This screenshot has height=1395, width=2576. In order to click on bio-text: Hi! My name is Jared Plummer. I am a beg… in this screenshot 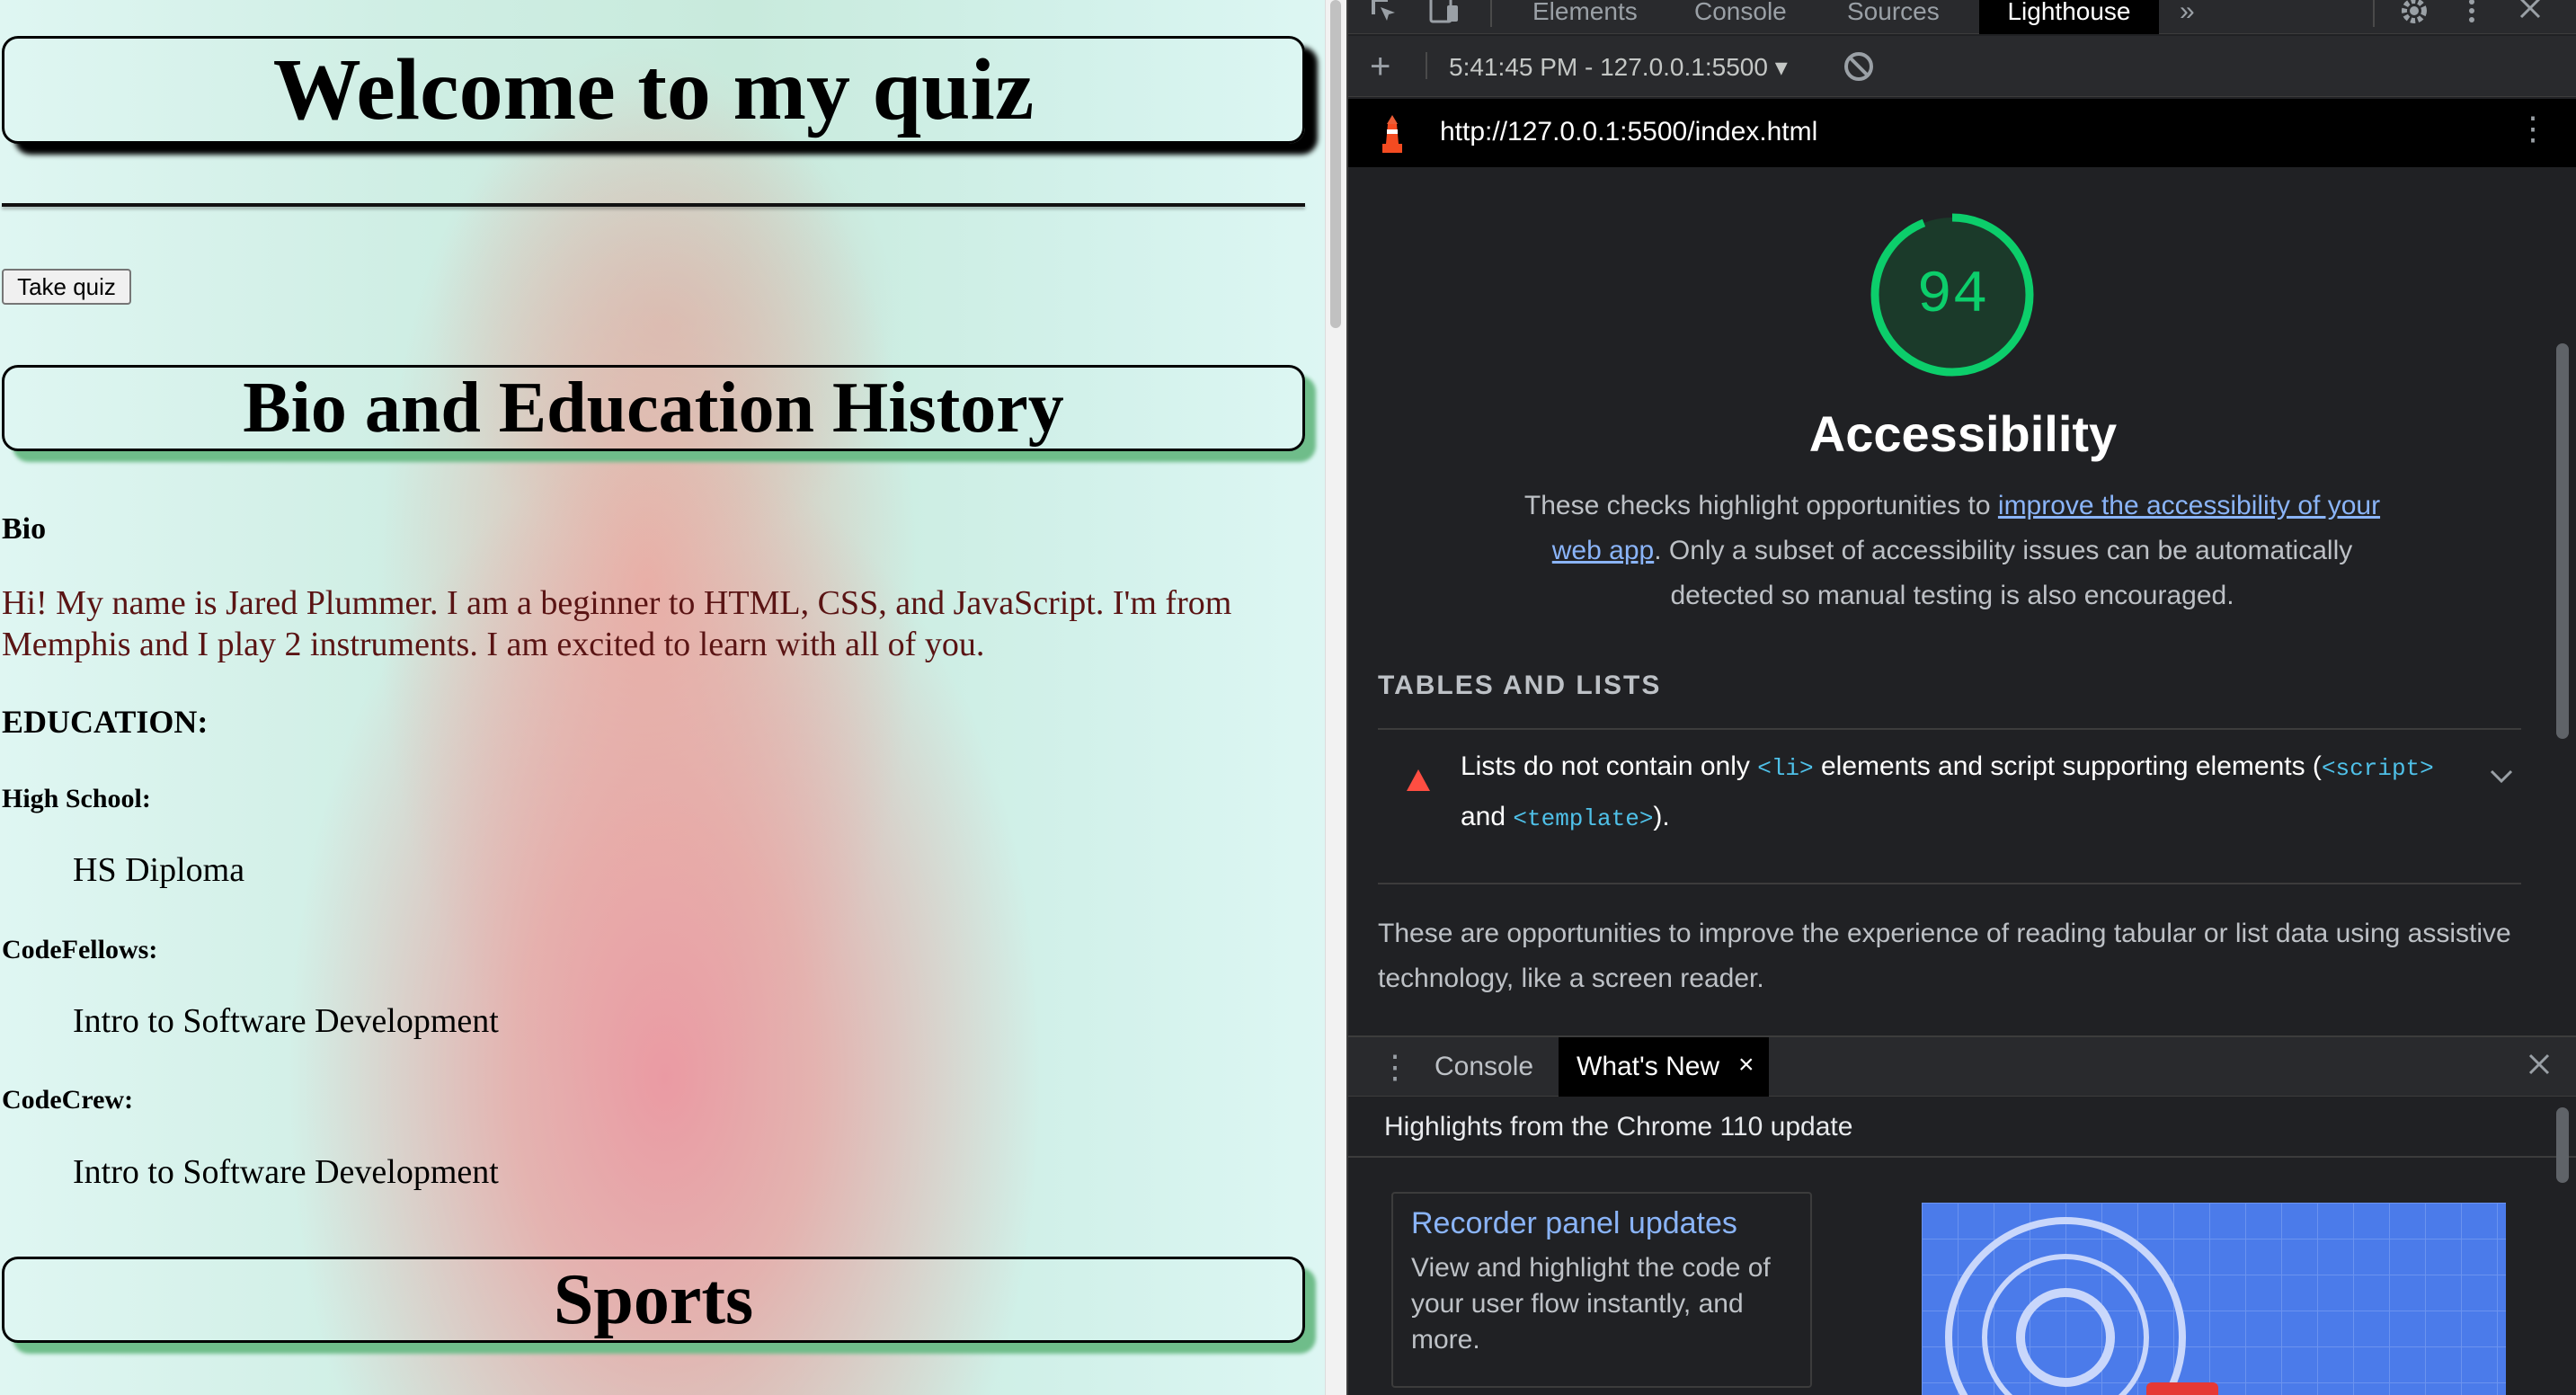, I will do `click(617, 623)`.